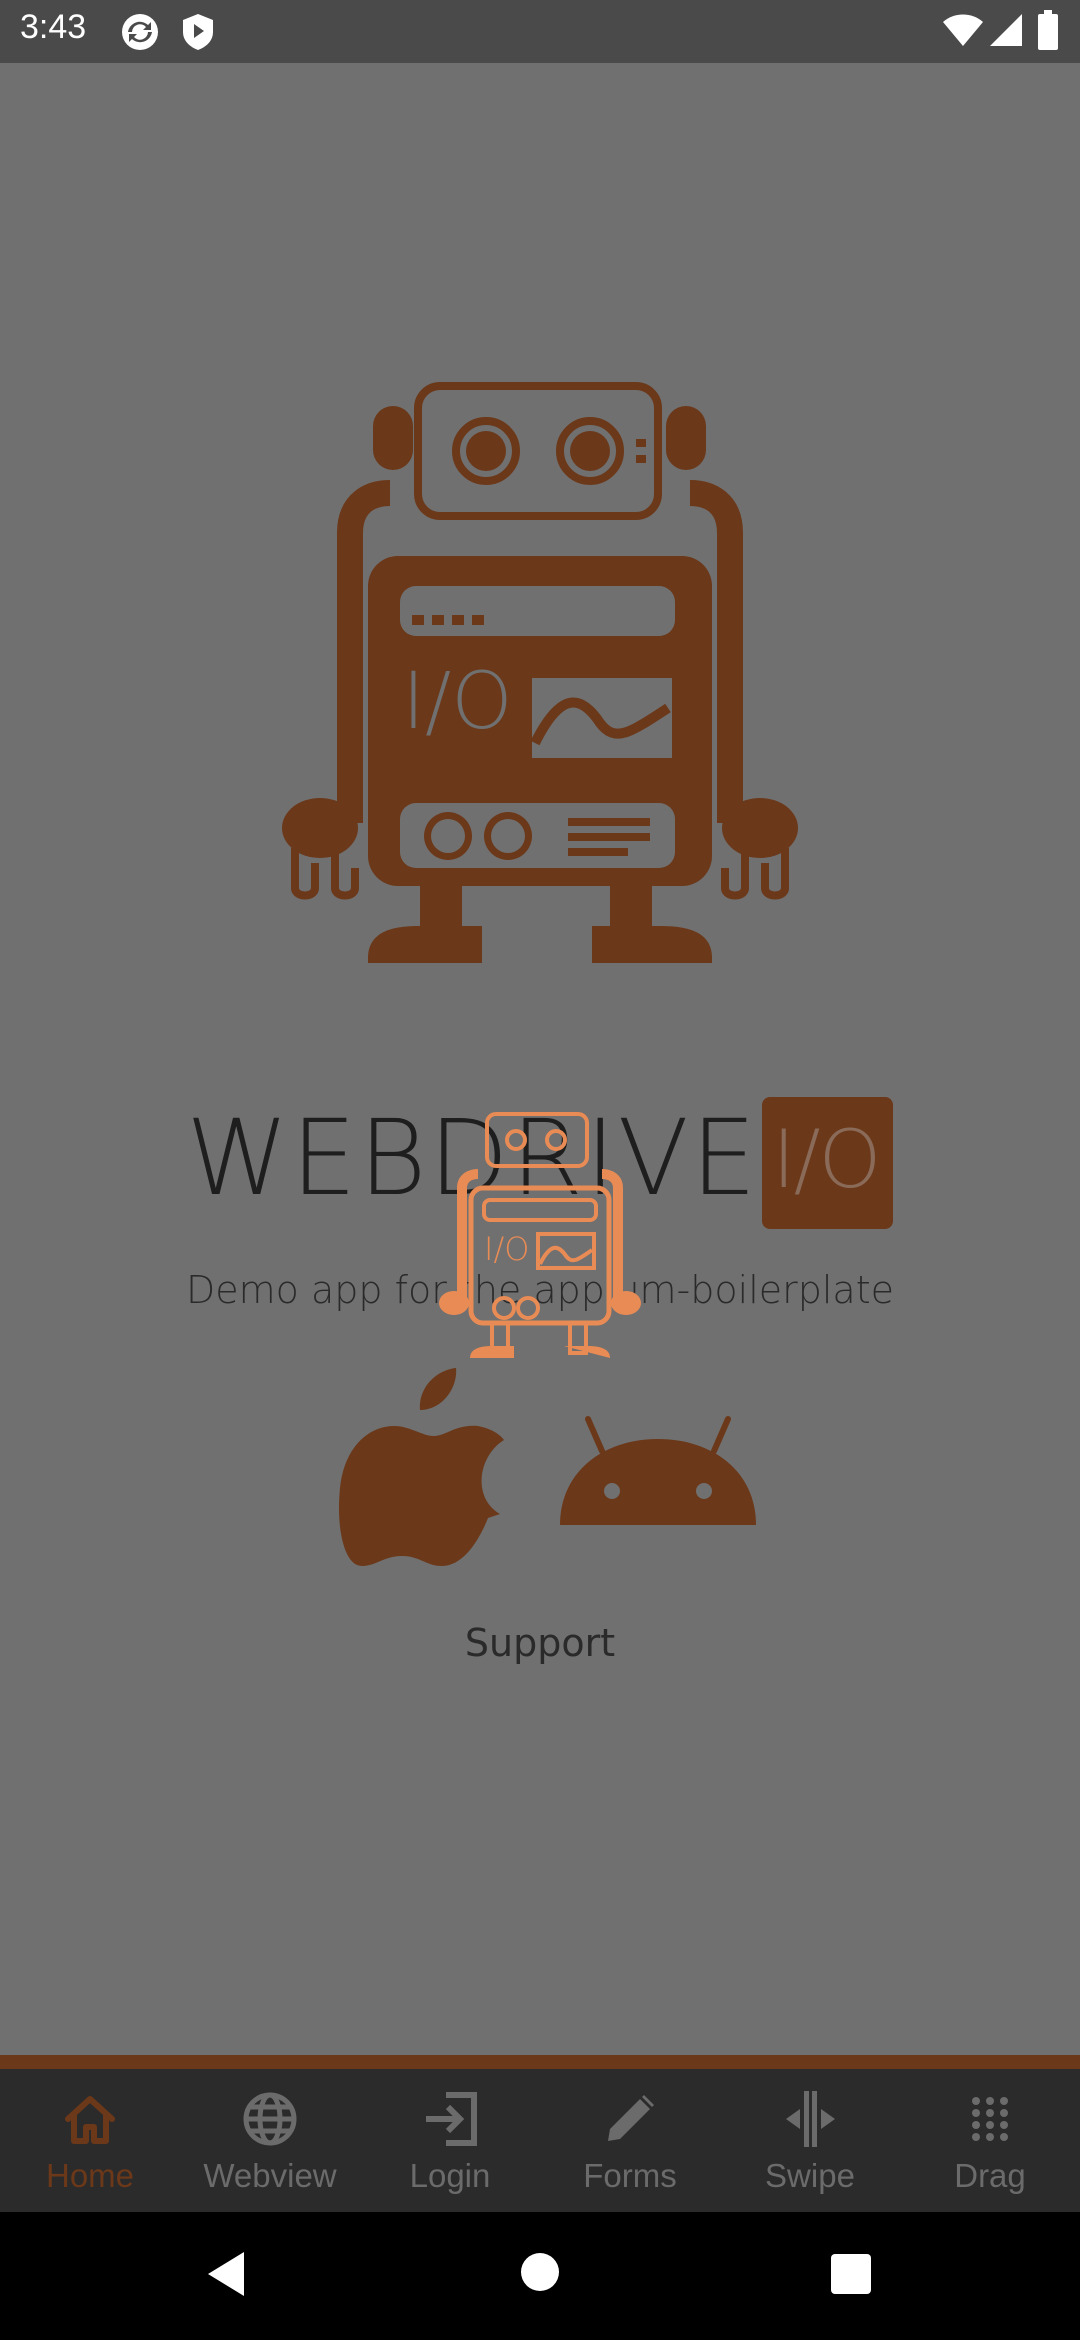 The height and width of the screenshot is (2340, 1080). I want to click on tab-webview: Webview, so click(270, 2140).